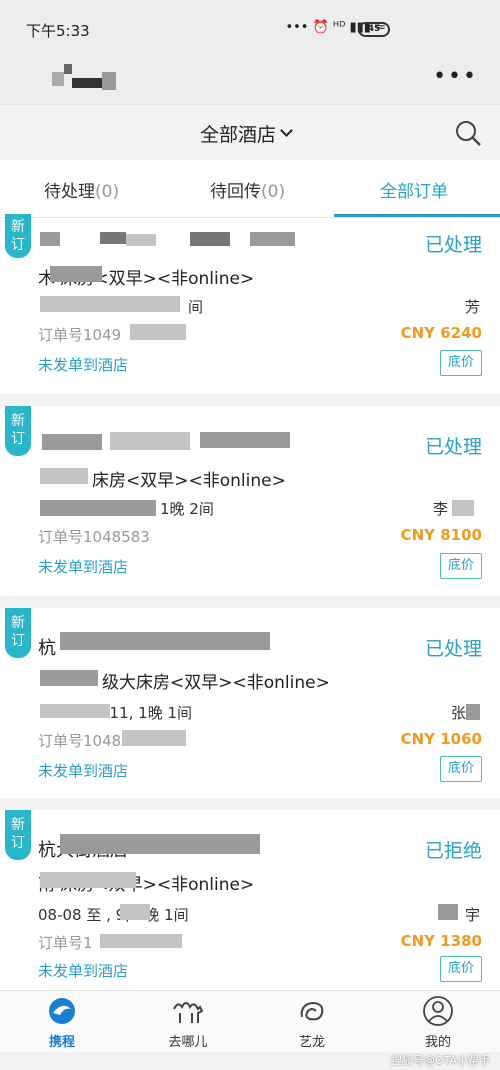 This screenshot has width=500, height=1070. What do you see at coordinates (187, 509) in the screenshot?
I see `stay-info: 1晚 2间` at bounding box center [187, 509].